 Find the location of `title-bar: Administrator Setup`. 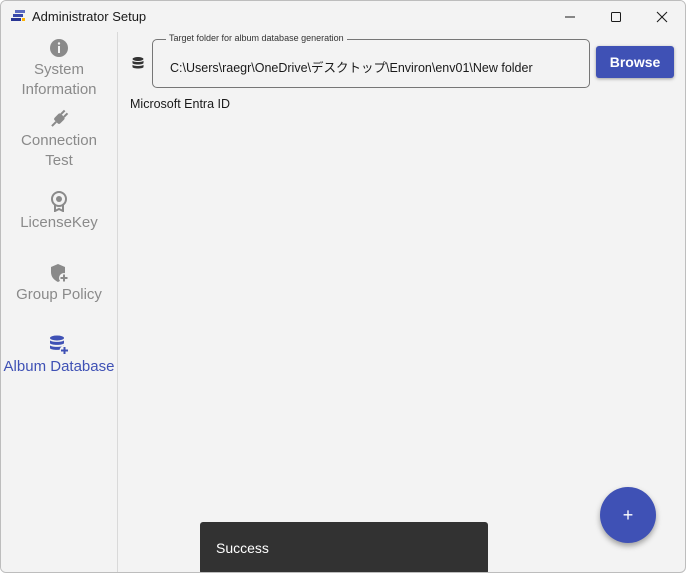

title-bar: Administrator Setup is located at coordinates (343, 16).